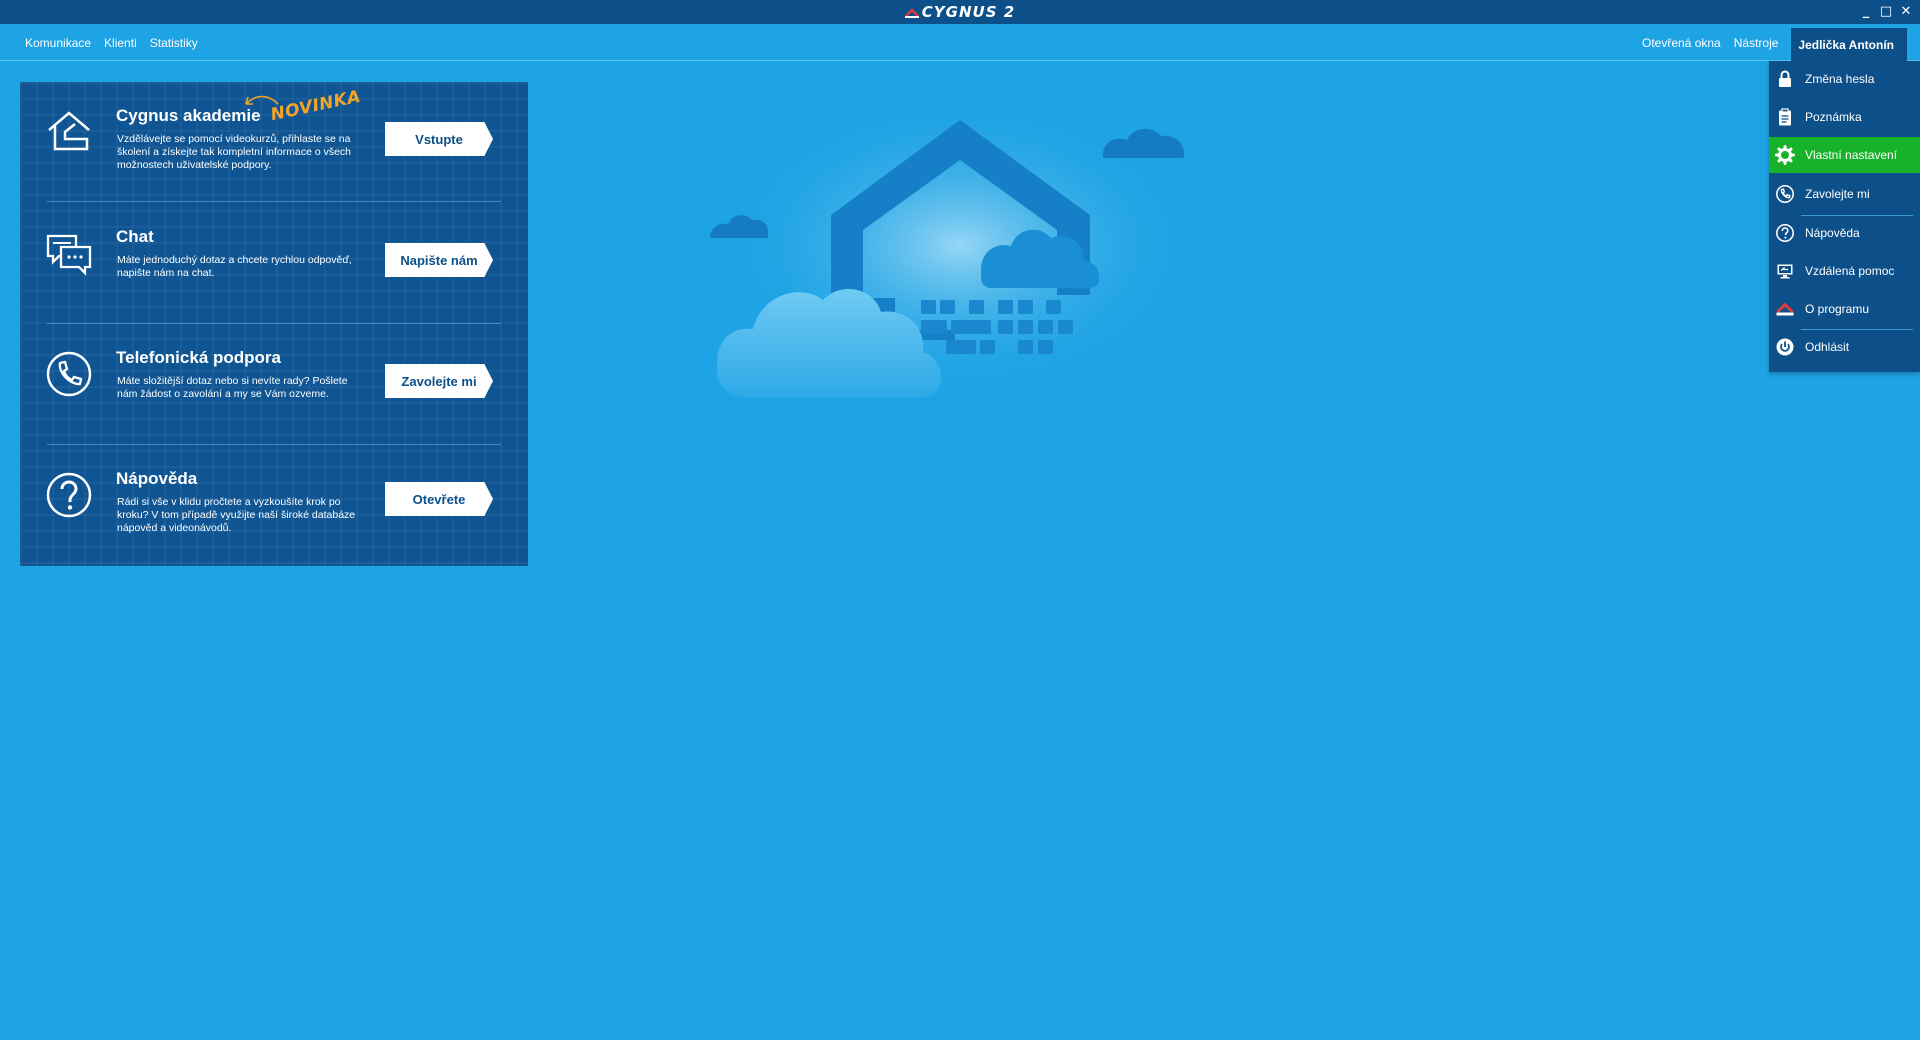 This screenshot has width=1920, height=1040. I want to click on dropdown-label: O programu, so click(1837, 309).